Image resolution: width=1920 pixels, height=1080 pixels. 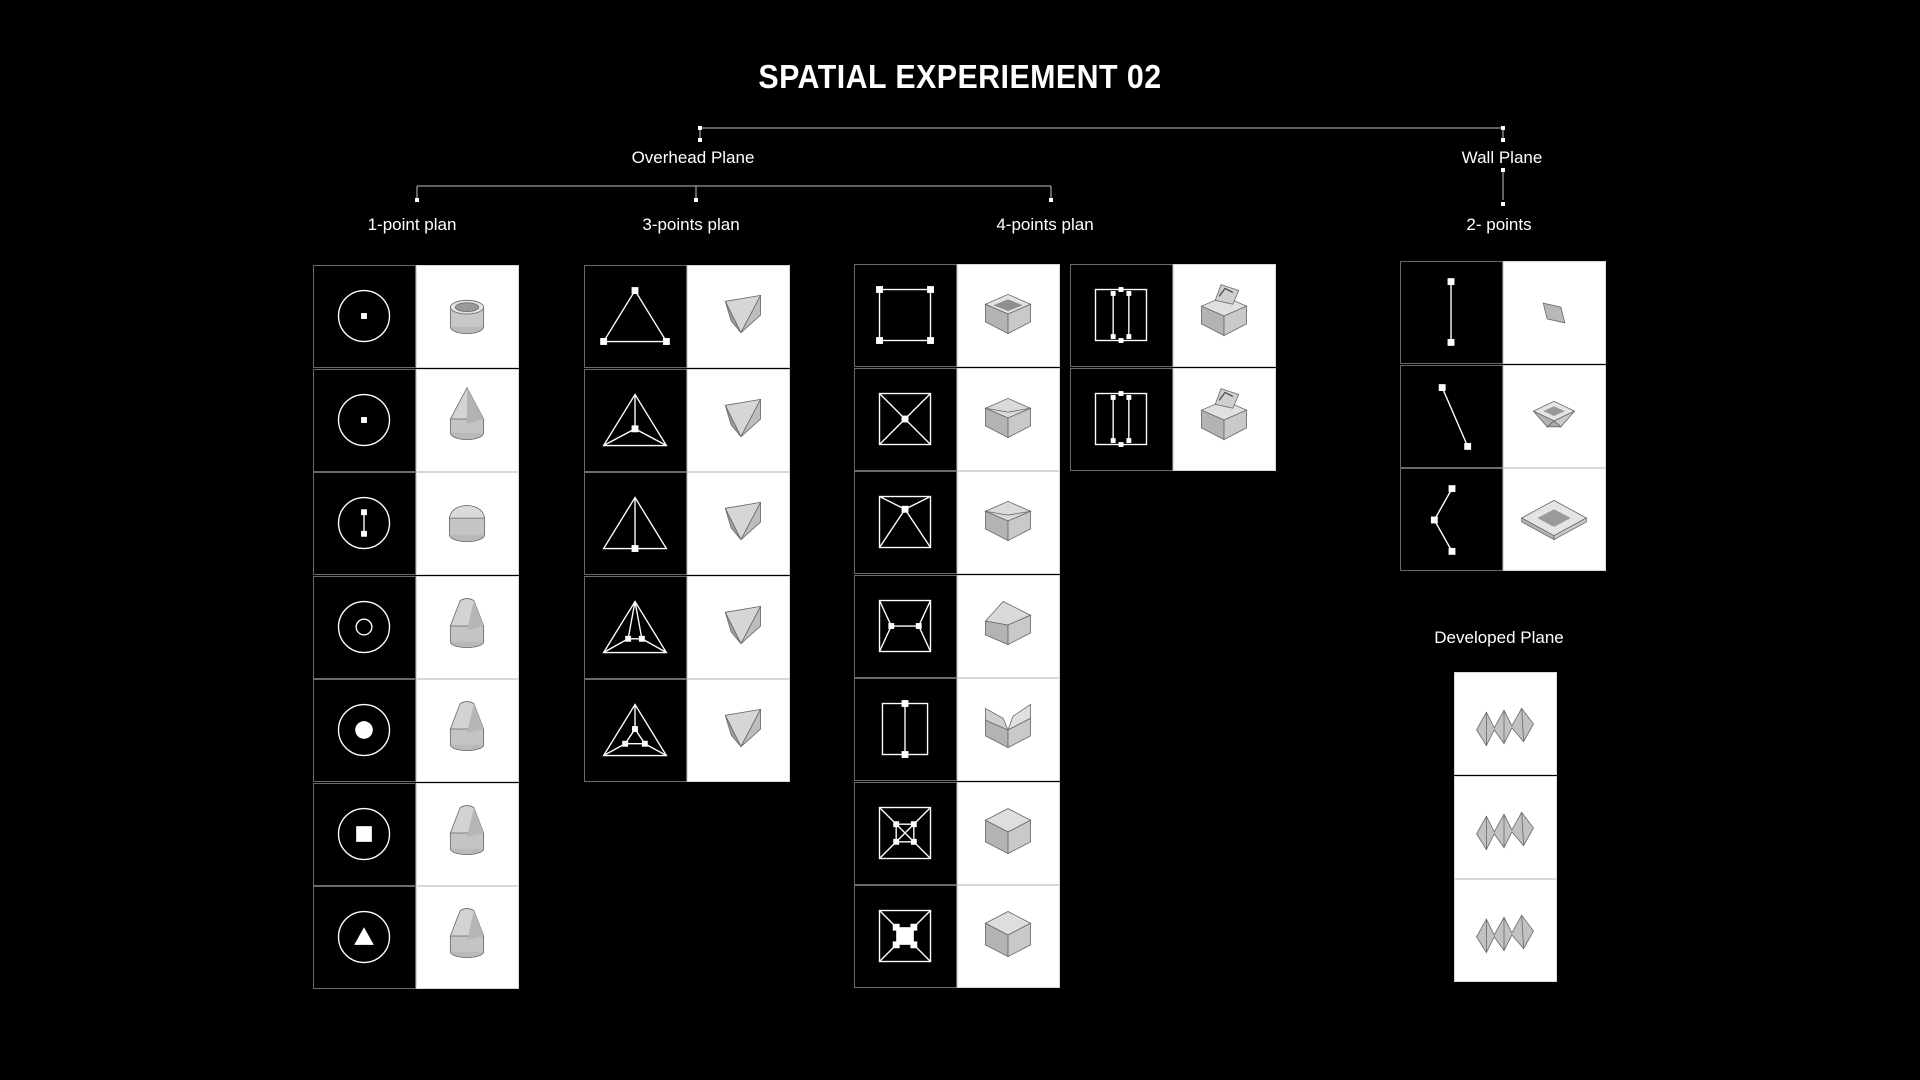 What do you see at coordinates (1008, 626) in the screenshot?
I see `box-gable-render` at bounding box center [1008, 626].